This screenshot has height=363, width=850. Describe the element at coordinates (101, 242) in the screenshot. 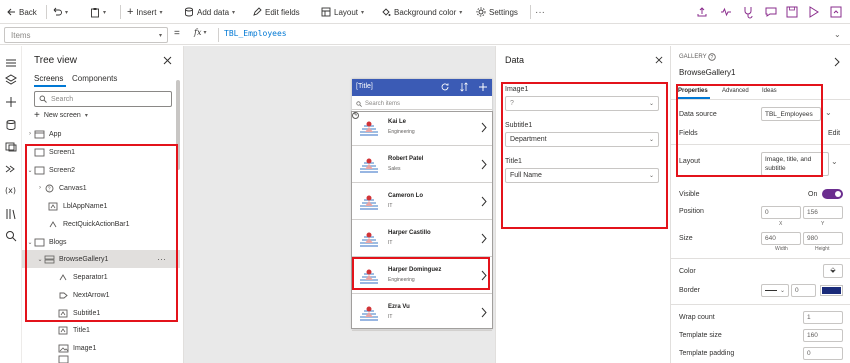

I see `tree-item-blogs: ⌄ Blogs` at that location.